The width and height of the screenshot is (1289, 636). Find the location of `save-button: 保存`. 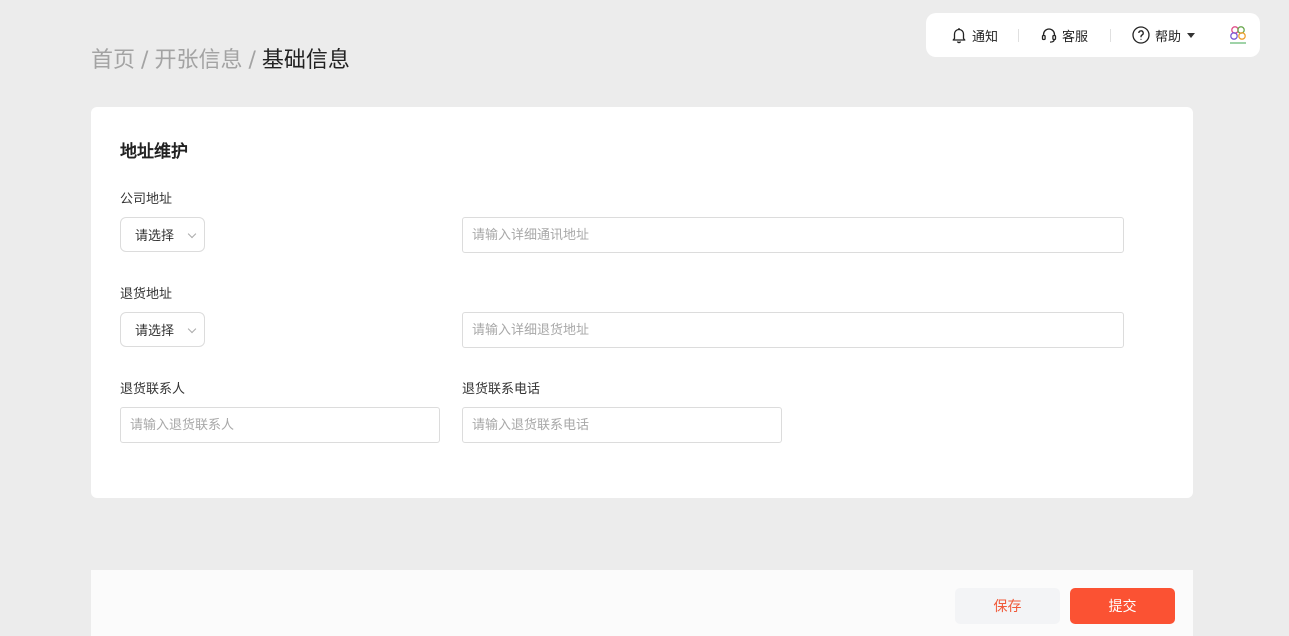

save-button: 保存 is located at coordinates (1007, 606).